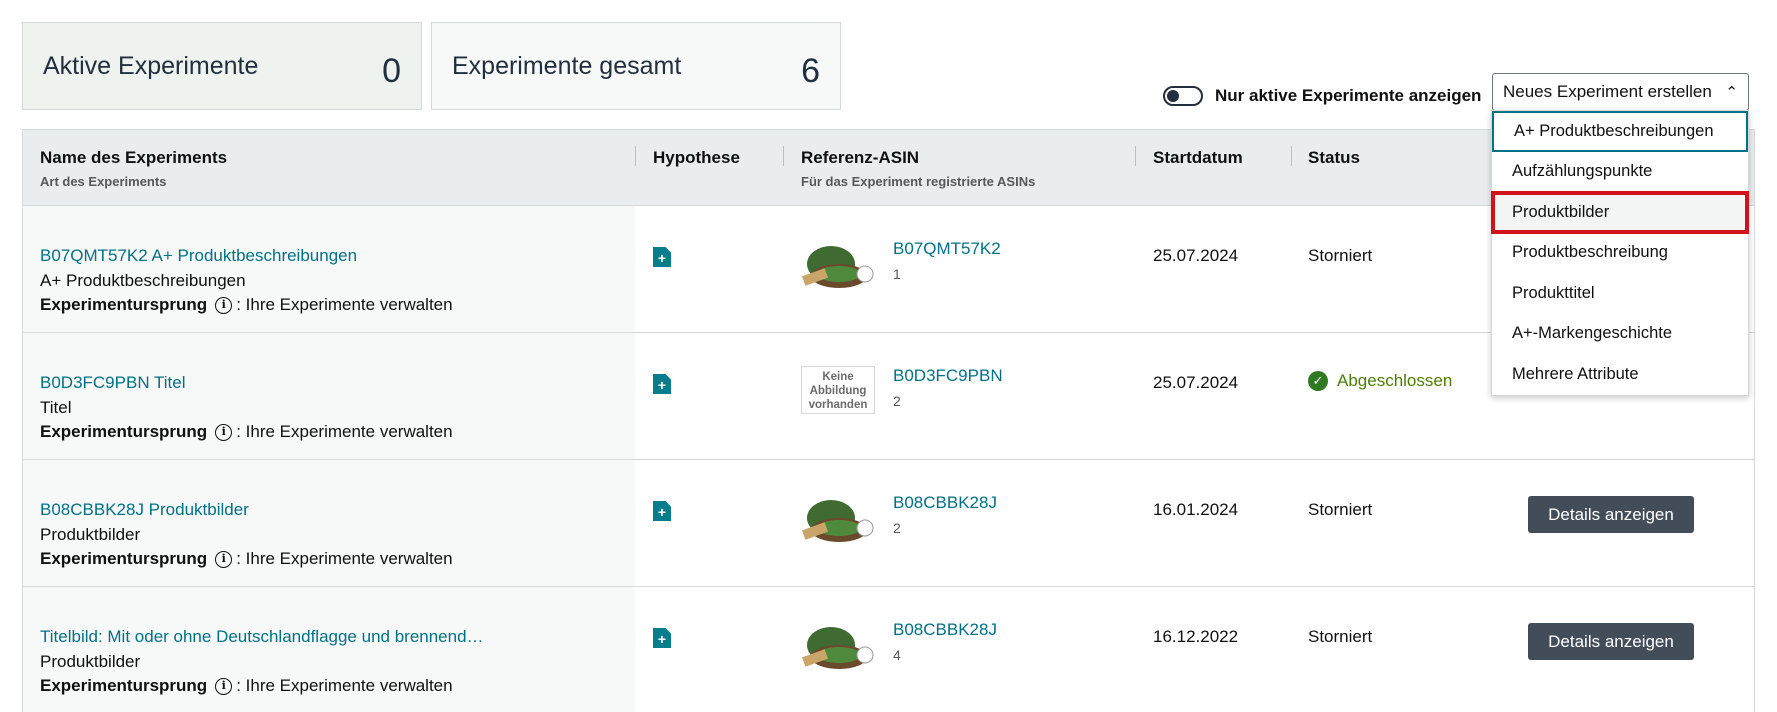 The width and height of the screenshot is (1777, 712). Describe the element at coordinates (1620, 334) in the screenshot. I see `menu-item-brand-story: A+-Markengeschichte` at that location.